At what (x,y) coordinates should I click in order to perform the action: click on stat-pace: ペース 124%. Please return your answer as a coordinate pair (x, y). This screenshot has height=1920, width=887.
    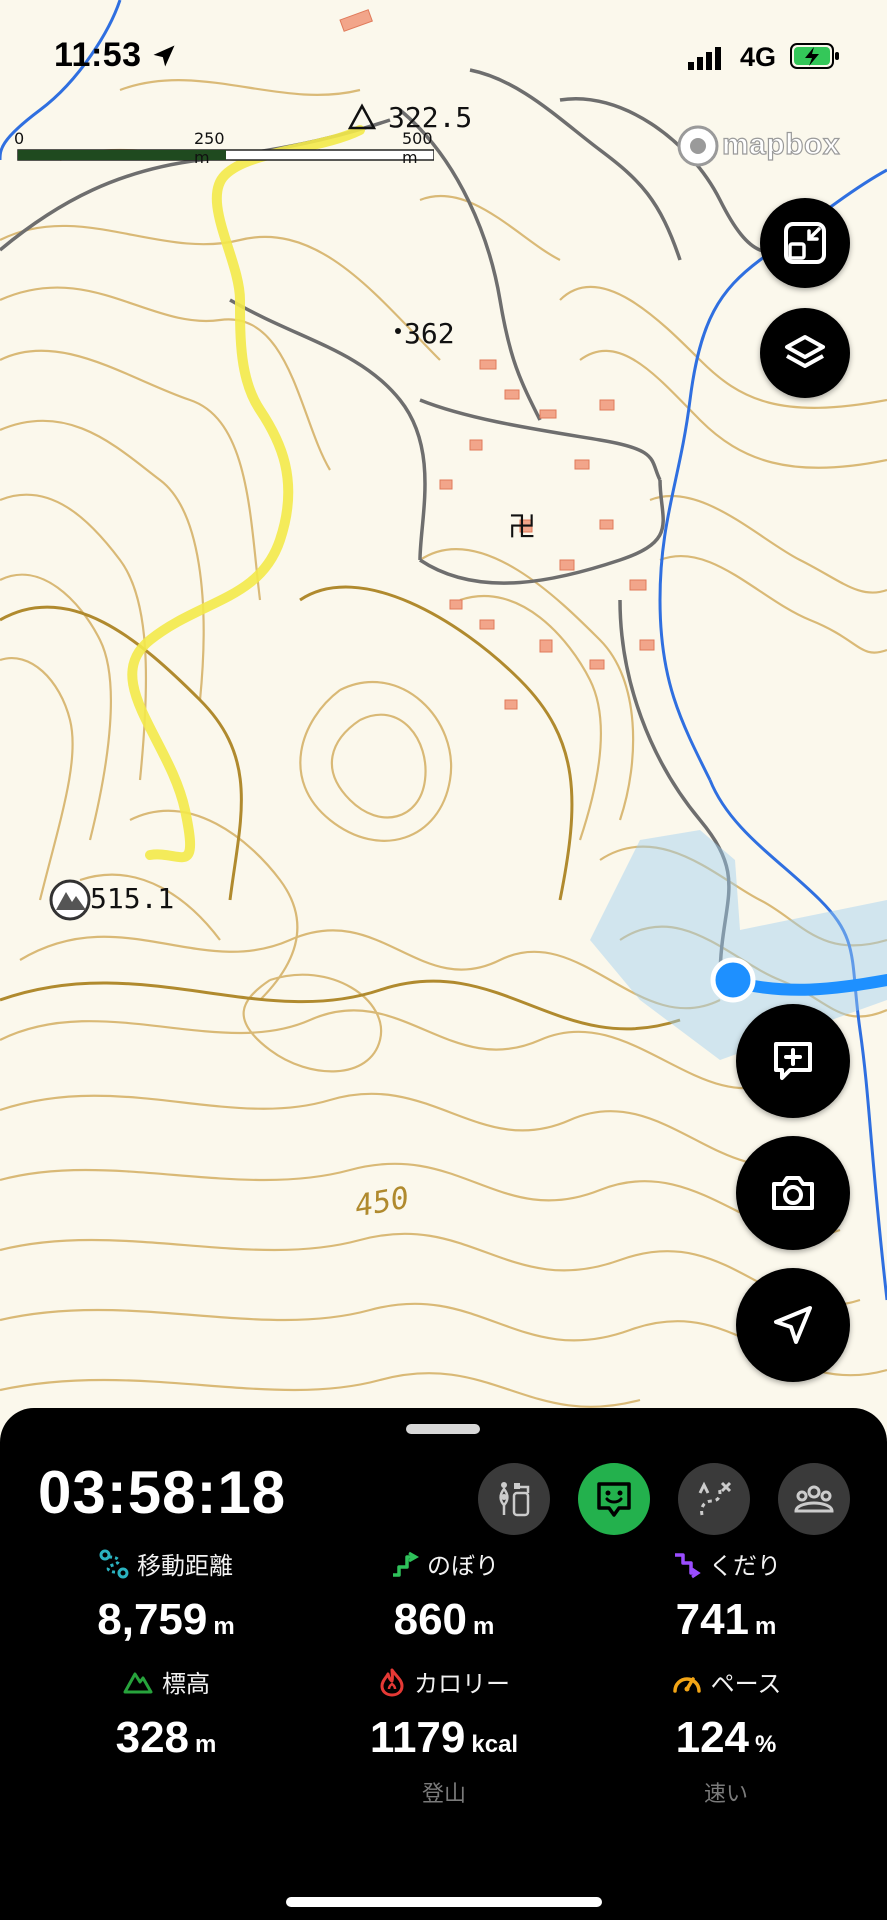
    Looking at the image, I should click on (726, 1713).